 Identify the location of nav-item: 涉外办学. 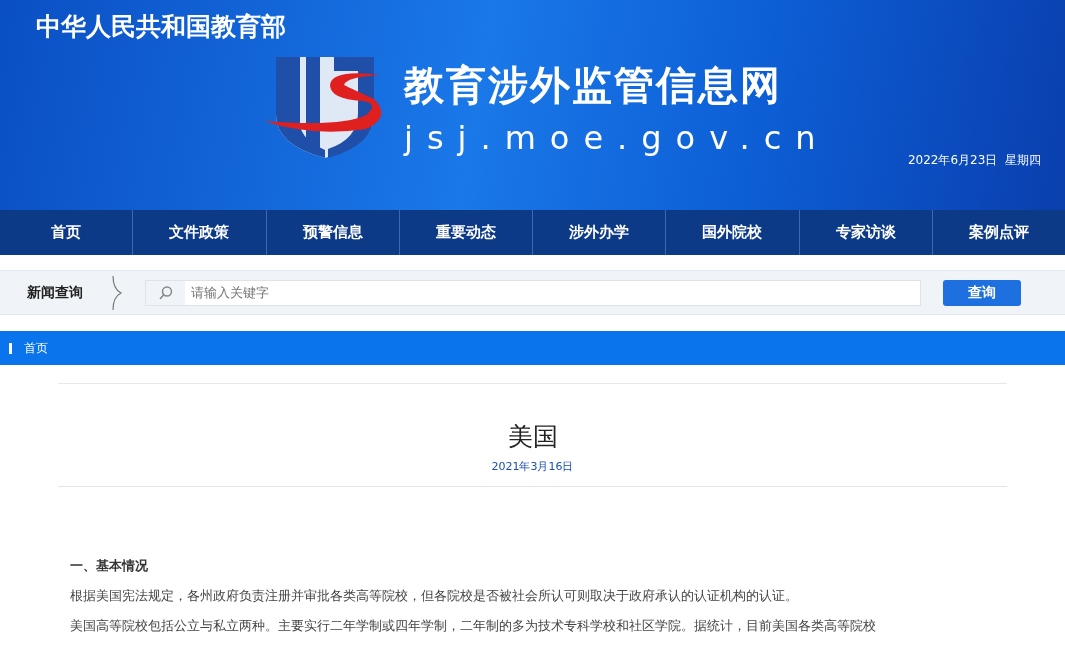
(600, 232).